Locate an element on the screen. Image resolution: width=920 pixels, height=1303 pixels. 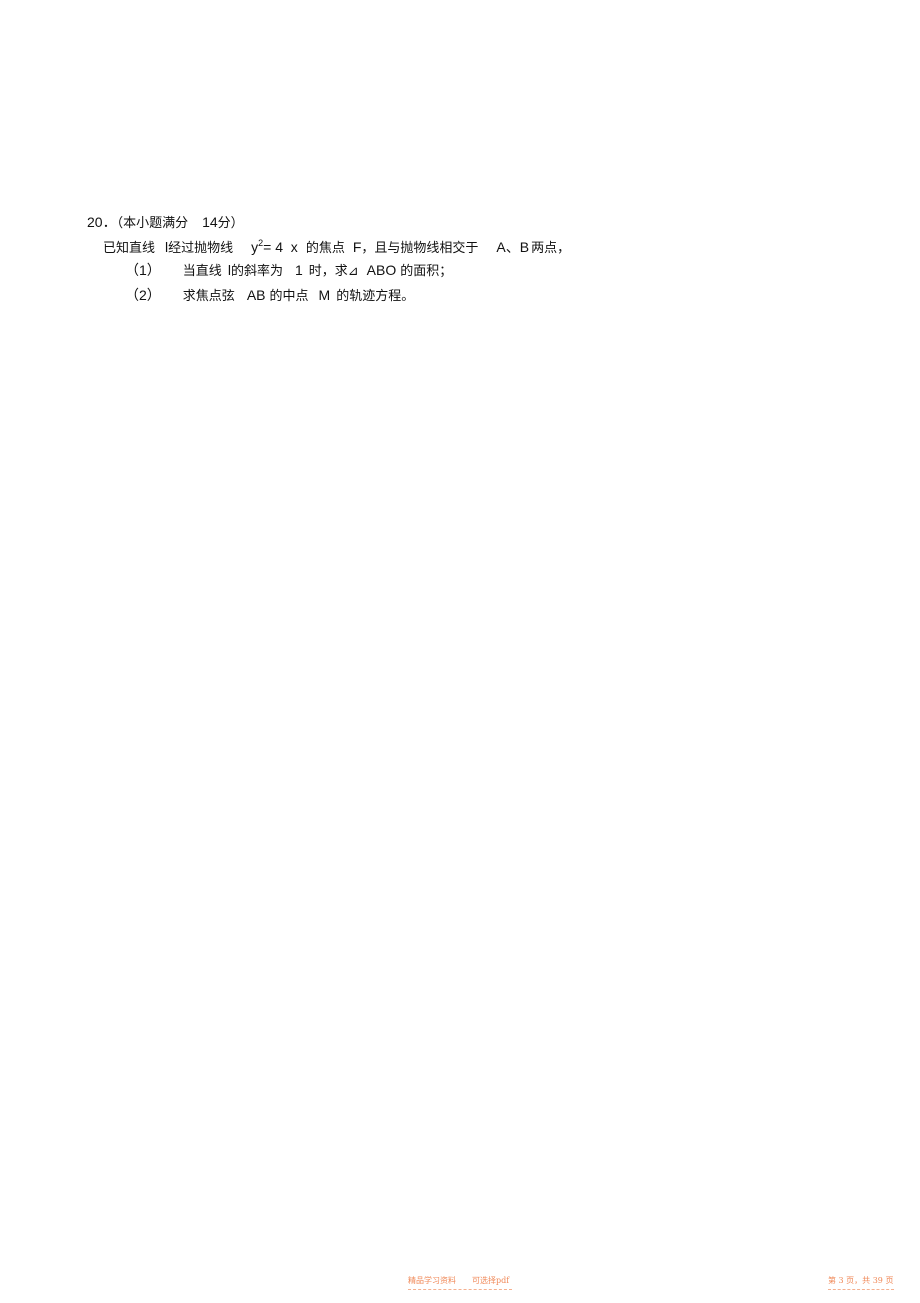
problem-heading: 20．（本小题满分 14分） is located at coordinates (165, 223).